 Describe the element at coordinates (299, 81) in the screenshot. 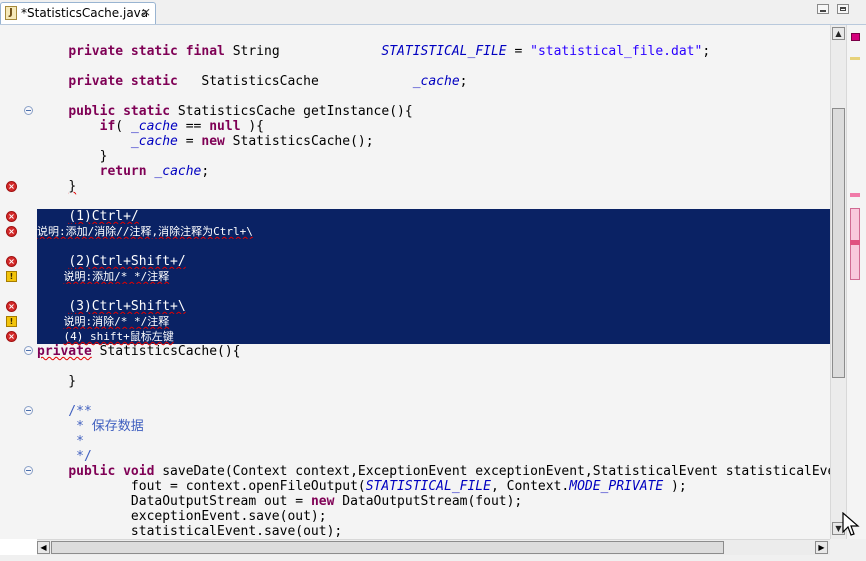

I see `code-token: StatisticsCache` at that location.